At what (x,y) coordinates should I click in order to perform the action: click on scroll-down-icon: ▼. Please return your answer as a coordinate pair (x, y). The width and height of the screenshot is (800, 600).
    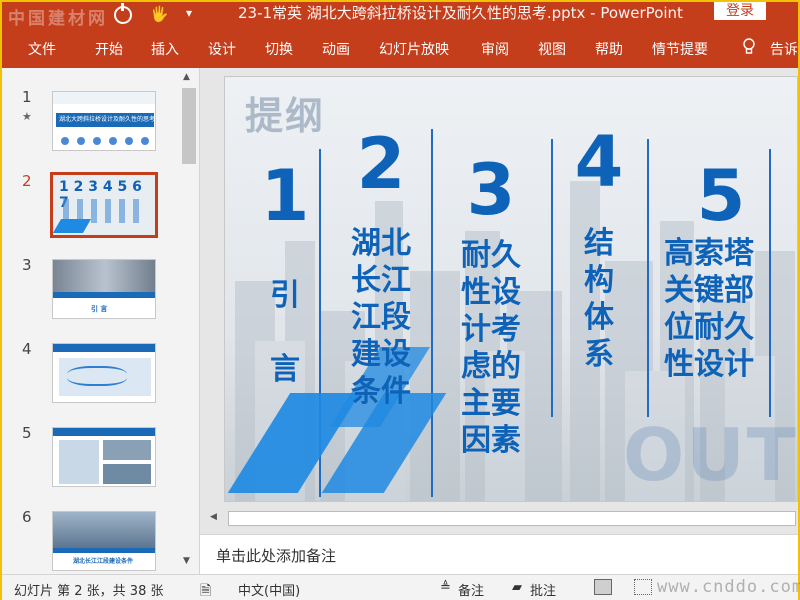
    Looking at the image, I should click on (186, 561).